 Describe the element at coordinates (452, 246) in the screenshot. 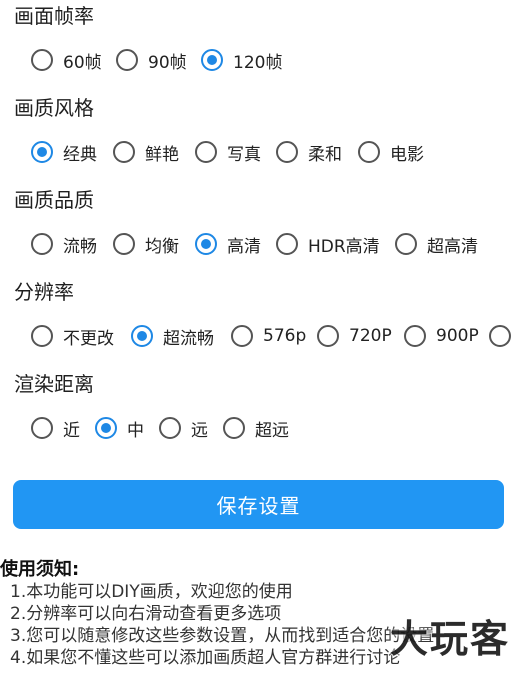

I see `radio-label: 超高清` at that location.